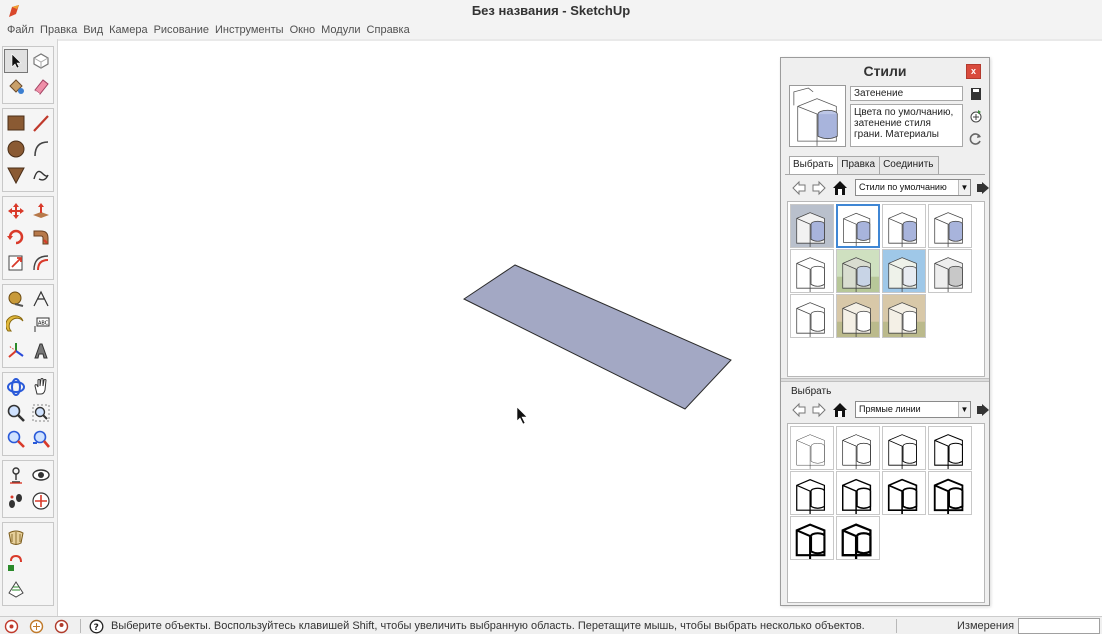 The width and height of the screenshot is (1102, 634). What do you see at coordinates (976, 116) in the screenshot?
I see `create-style-button` at bounding box center [976, 116].